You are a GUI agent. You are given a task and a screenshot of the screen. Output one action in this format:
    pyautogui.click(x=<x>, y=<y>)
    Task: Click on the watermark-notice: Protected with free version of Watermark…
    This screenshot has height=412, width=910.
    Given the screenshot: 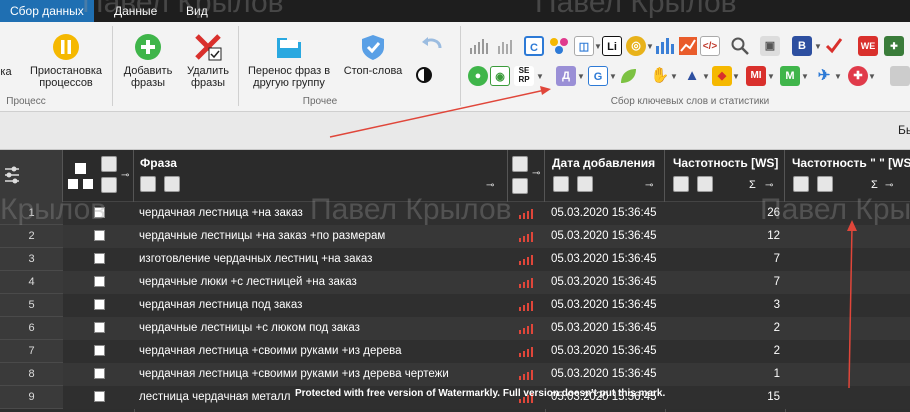 What is the action you would take?
    pyautogui.click(x=480, y=393)
    